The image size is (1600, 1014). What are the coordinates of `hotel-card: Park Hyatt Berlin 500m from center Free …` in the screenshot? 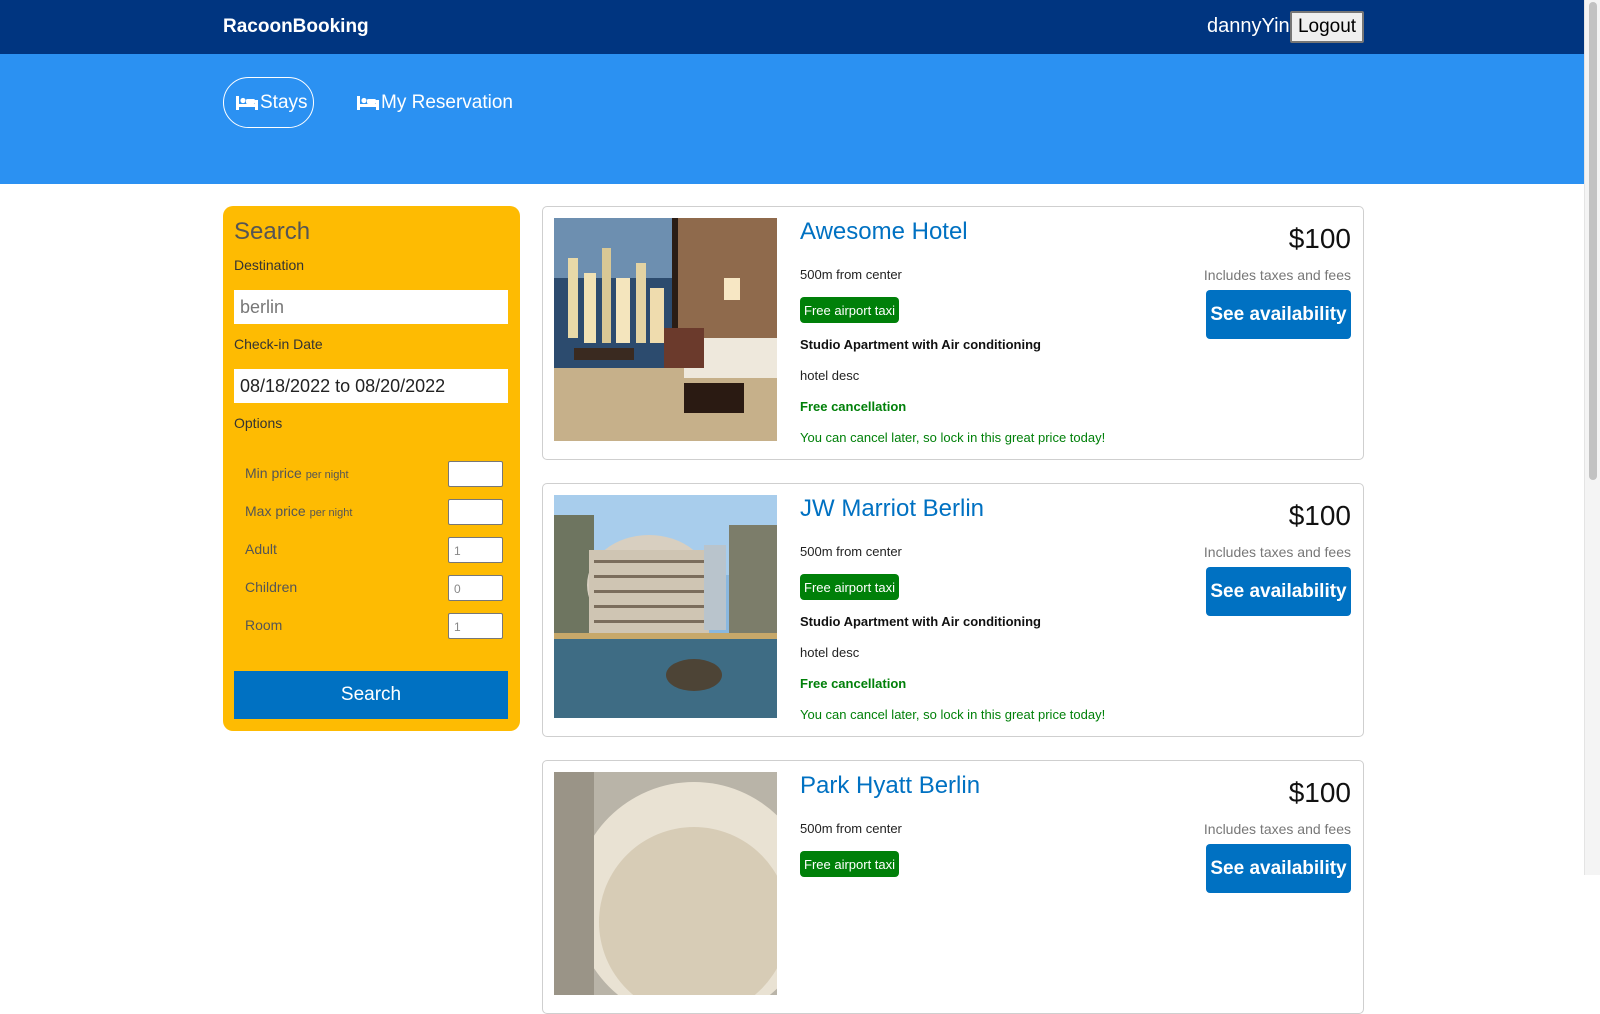 It's located at (953, 887).